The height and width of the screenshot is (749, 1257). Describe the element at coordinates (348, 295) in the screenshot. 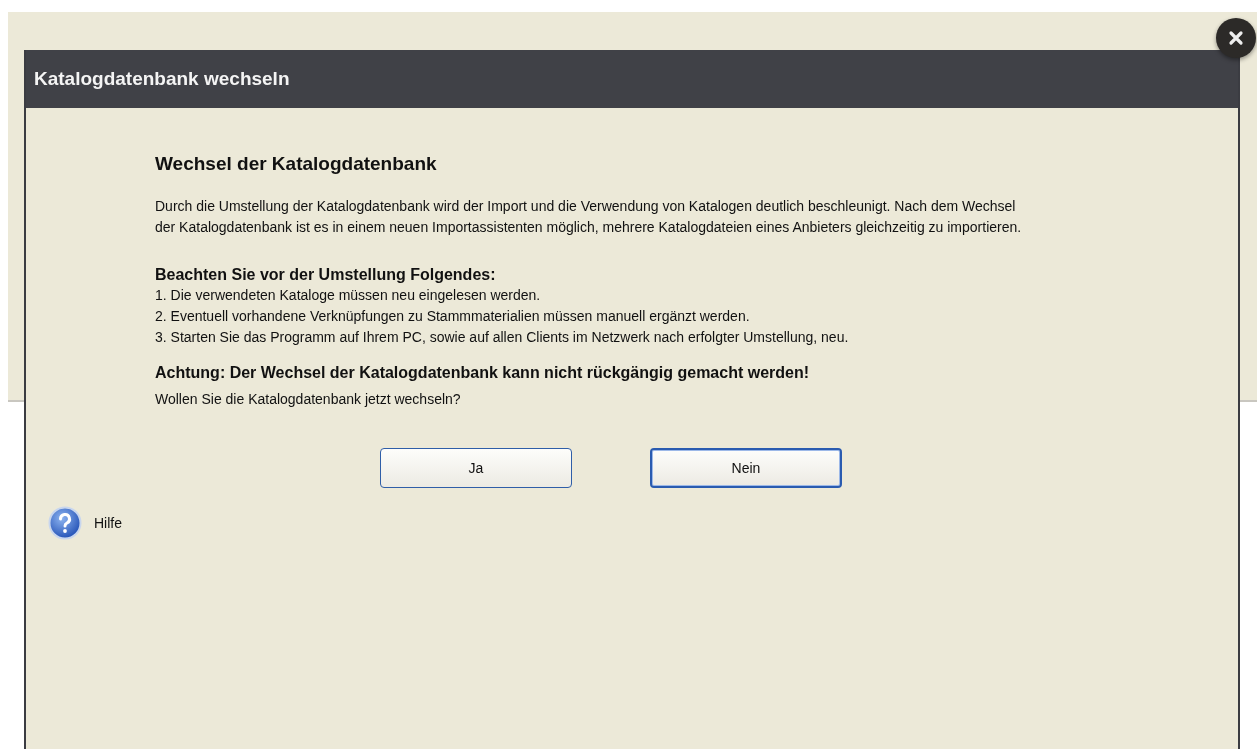

I see `notice-item: 1. Die verwendeten Kataloge müssen neu eingelesen werden.` at that location.